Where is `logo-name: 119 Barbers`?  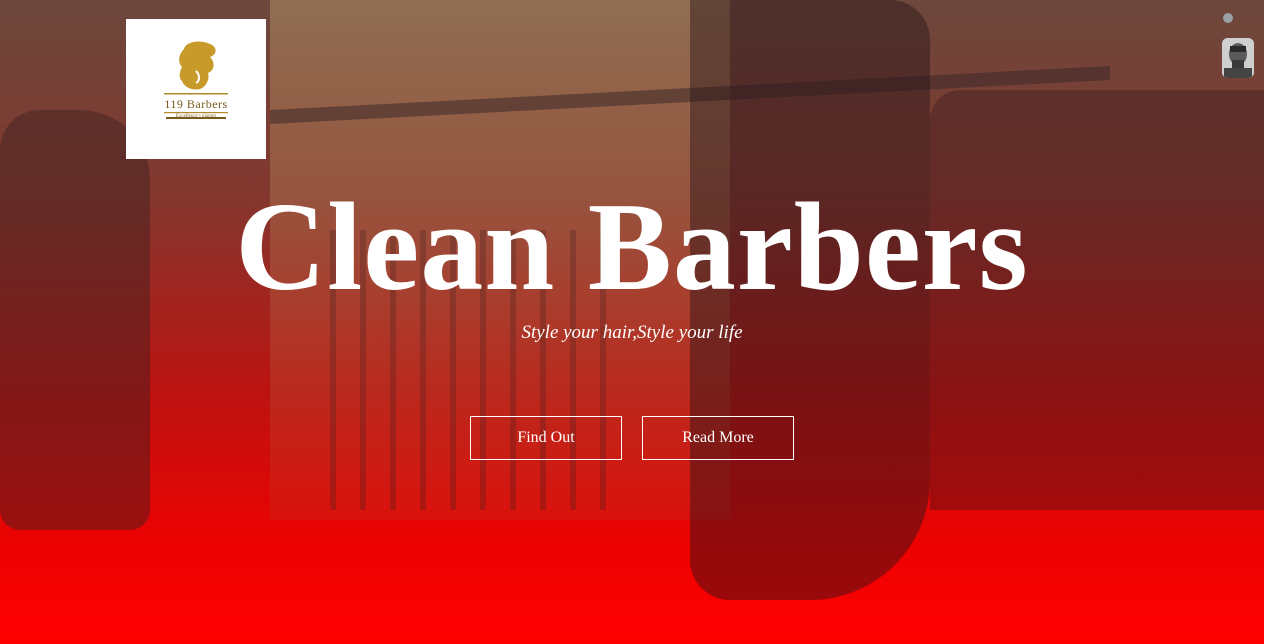 logo-name: 119 Barbers is located at coordinates (196, 104).